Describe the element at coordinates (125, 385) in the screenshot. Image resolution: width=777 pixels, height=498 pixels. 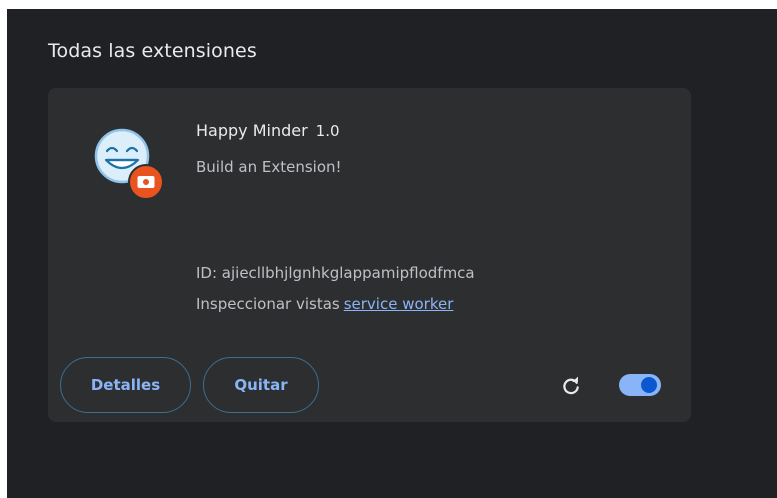
I see `details-button: Detalles` at that location.